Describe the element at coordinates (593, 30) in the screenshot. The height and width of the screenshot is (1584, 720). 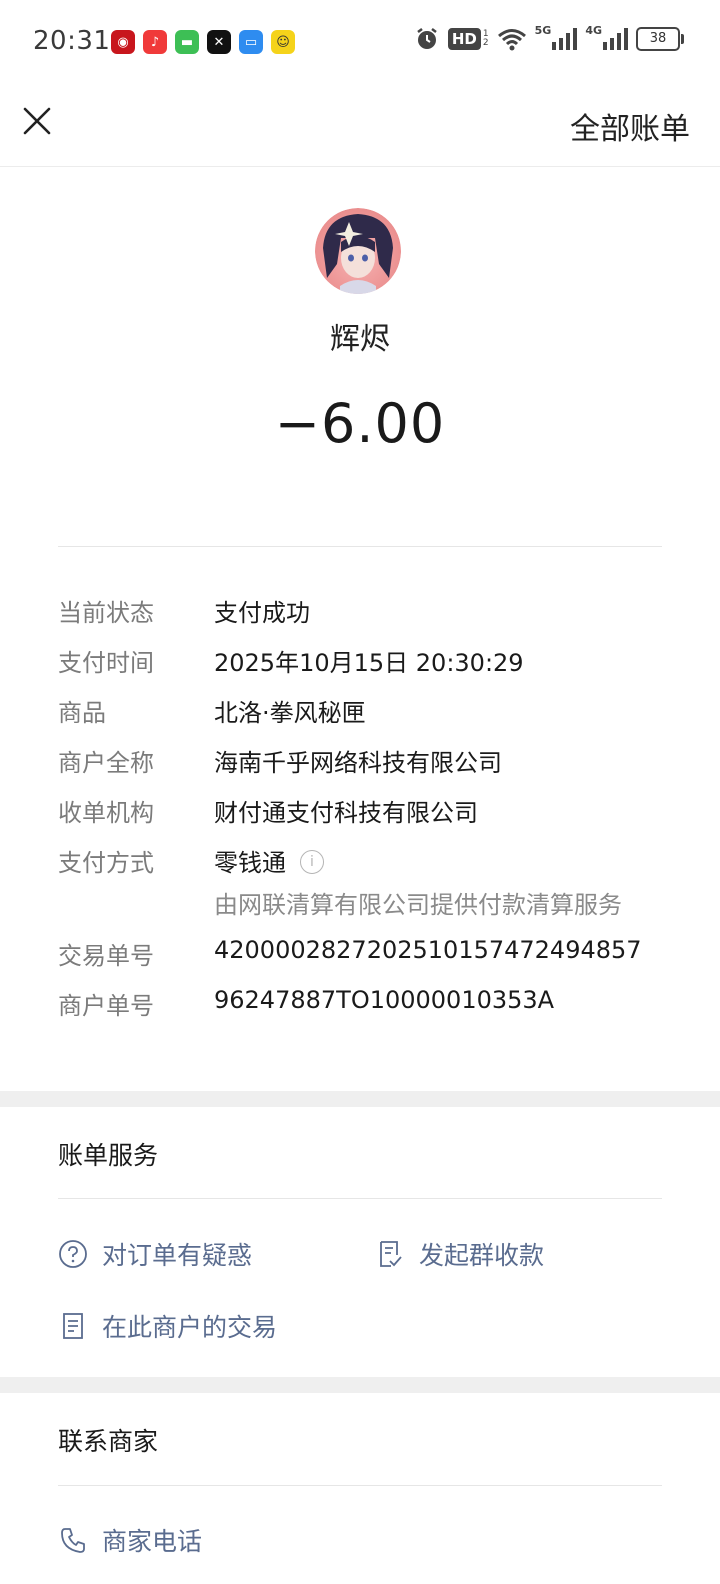
I see `network-4g-label: 4G` at that location.